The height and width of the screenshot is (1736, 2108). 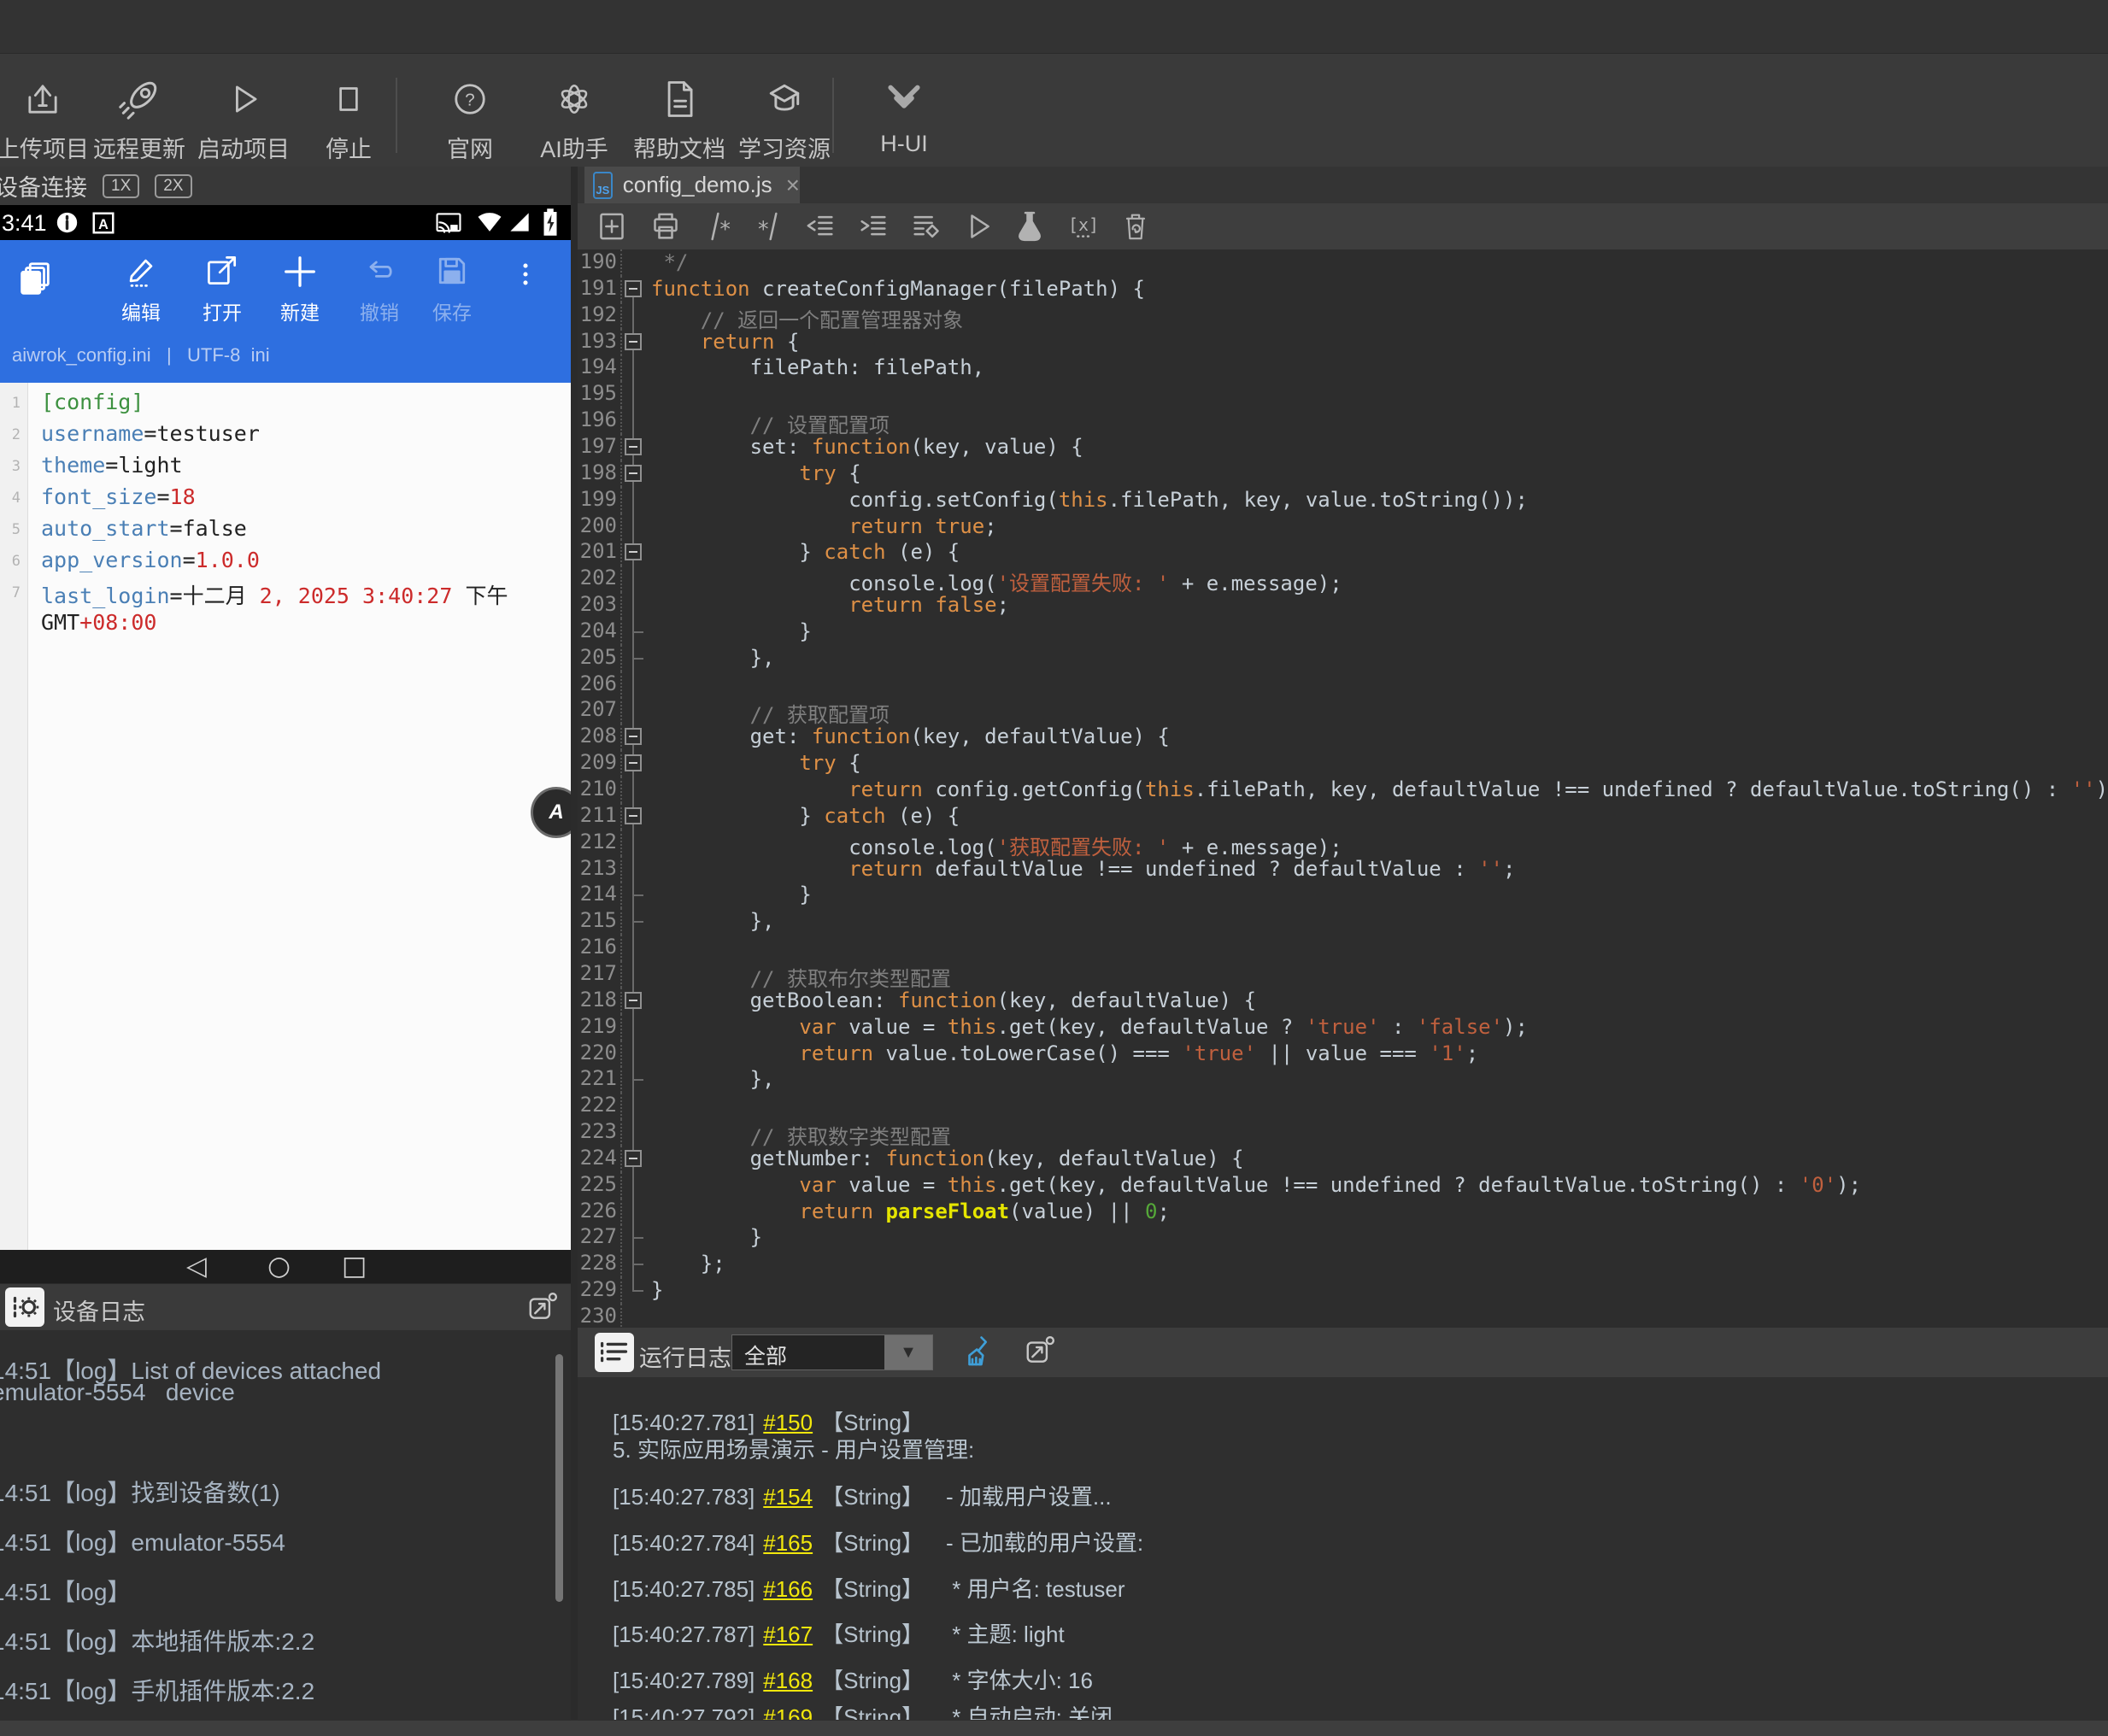 What do you see at coordinates (926, 226) in the screenshot?
I see `format-code-icon` at bounding box center [926, 226].